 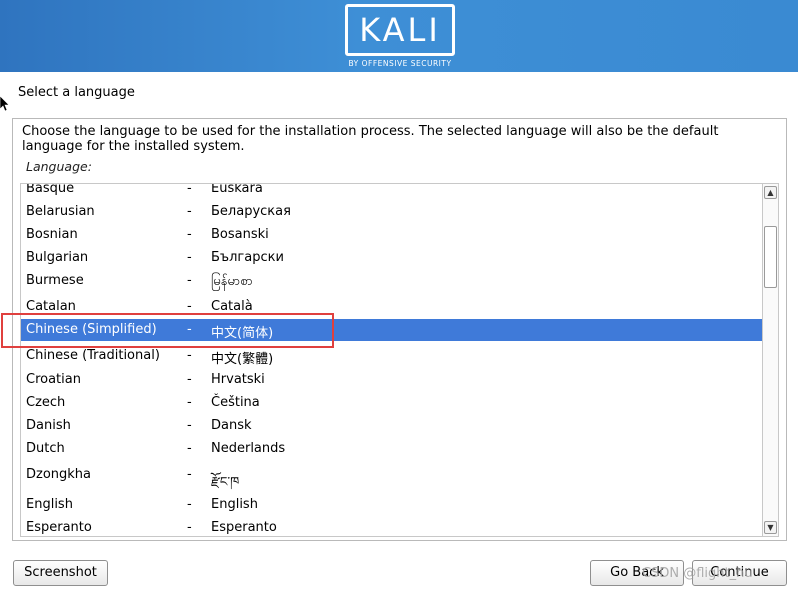 What do you see at coordinates (5, 104) in the screenshot?
I see `mouse-cursor-icon` at bounding box center [5, 104].